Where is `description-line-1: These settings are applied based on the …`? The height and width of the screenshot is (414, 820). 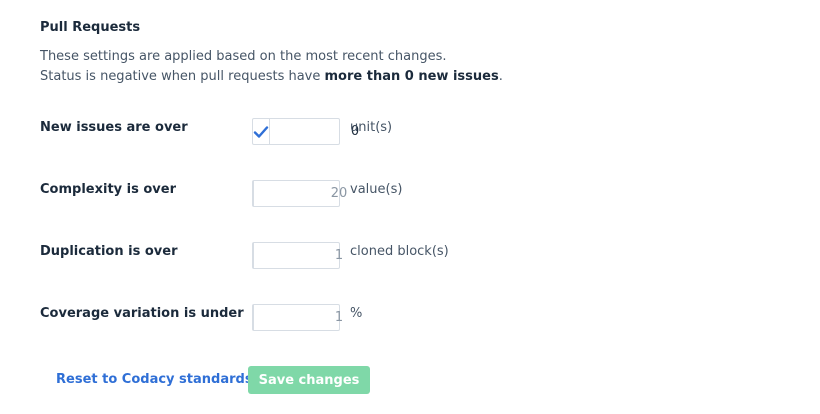 description-line-1: These settings are applied based on the … is located at coordinates (243, 56).